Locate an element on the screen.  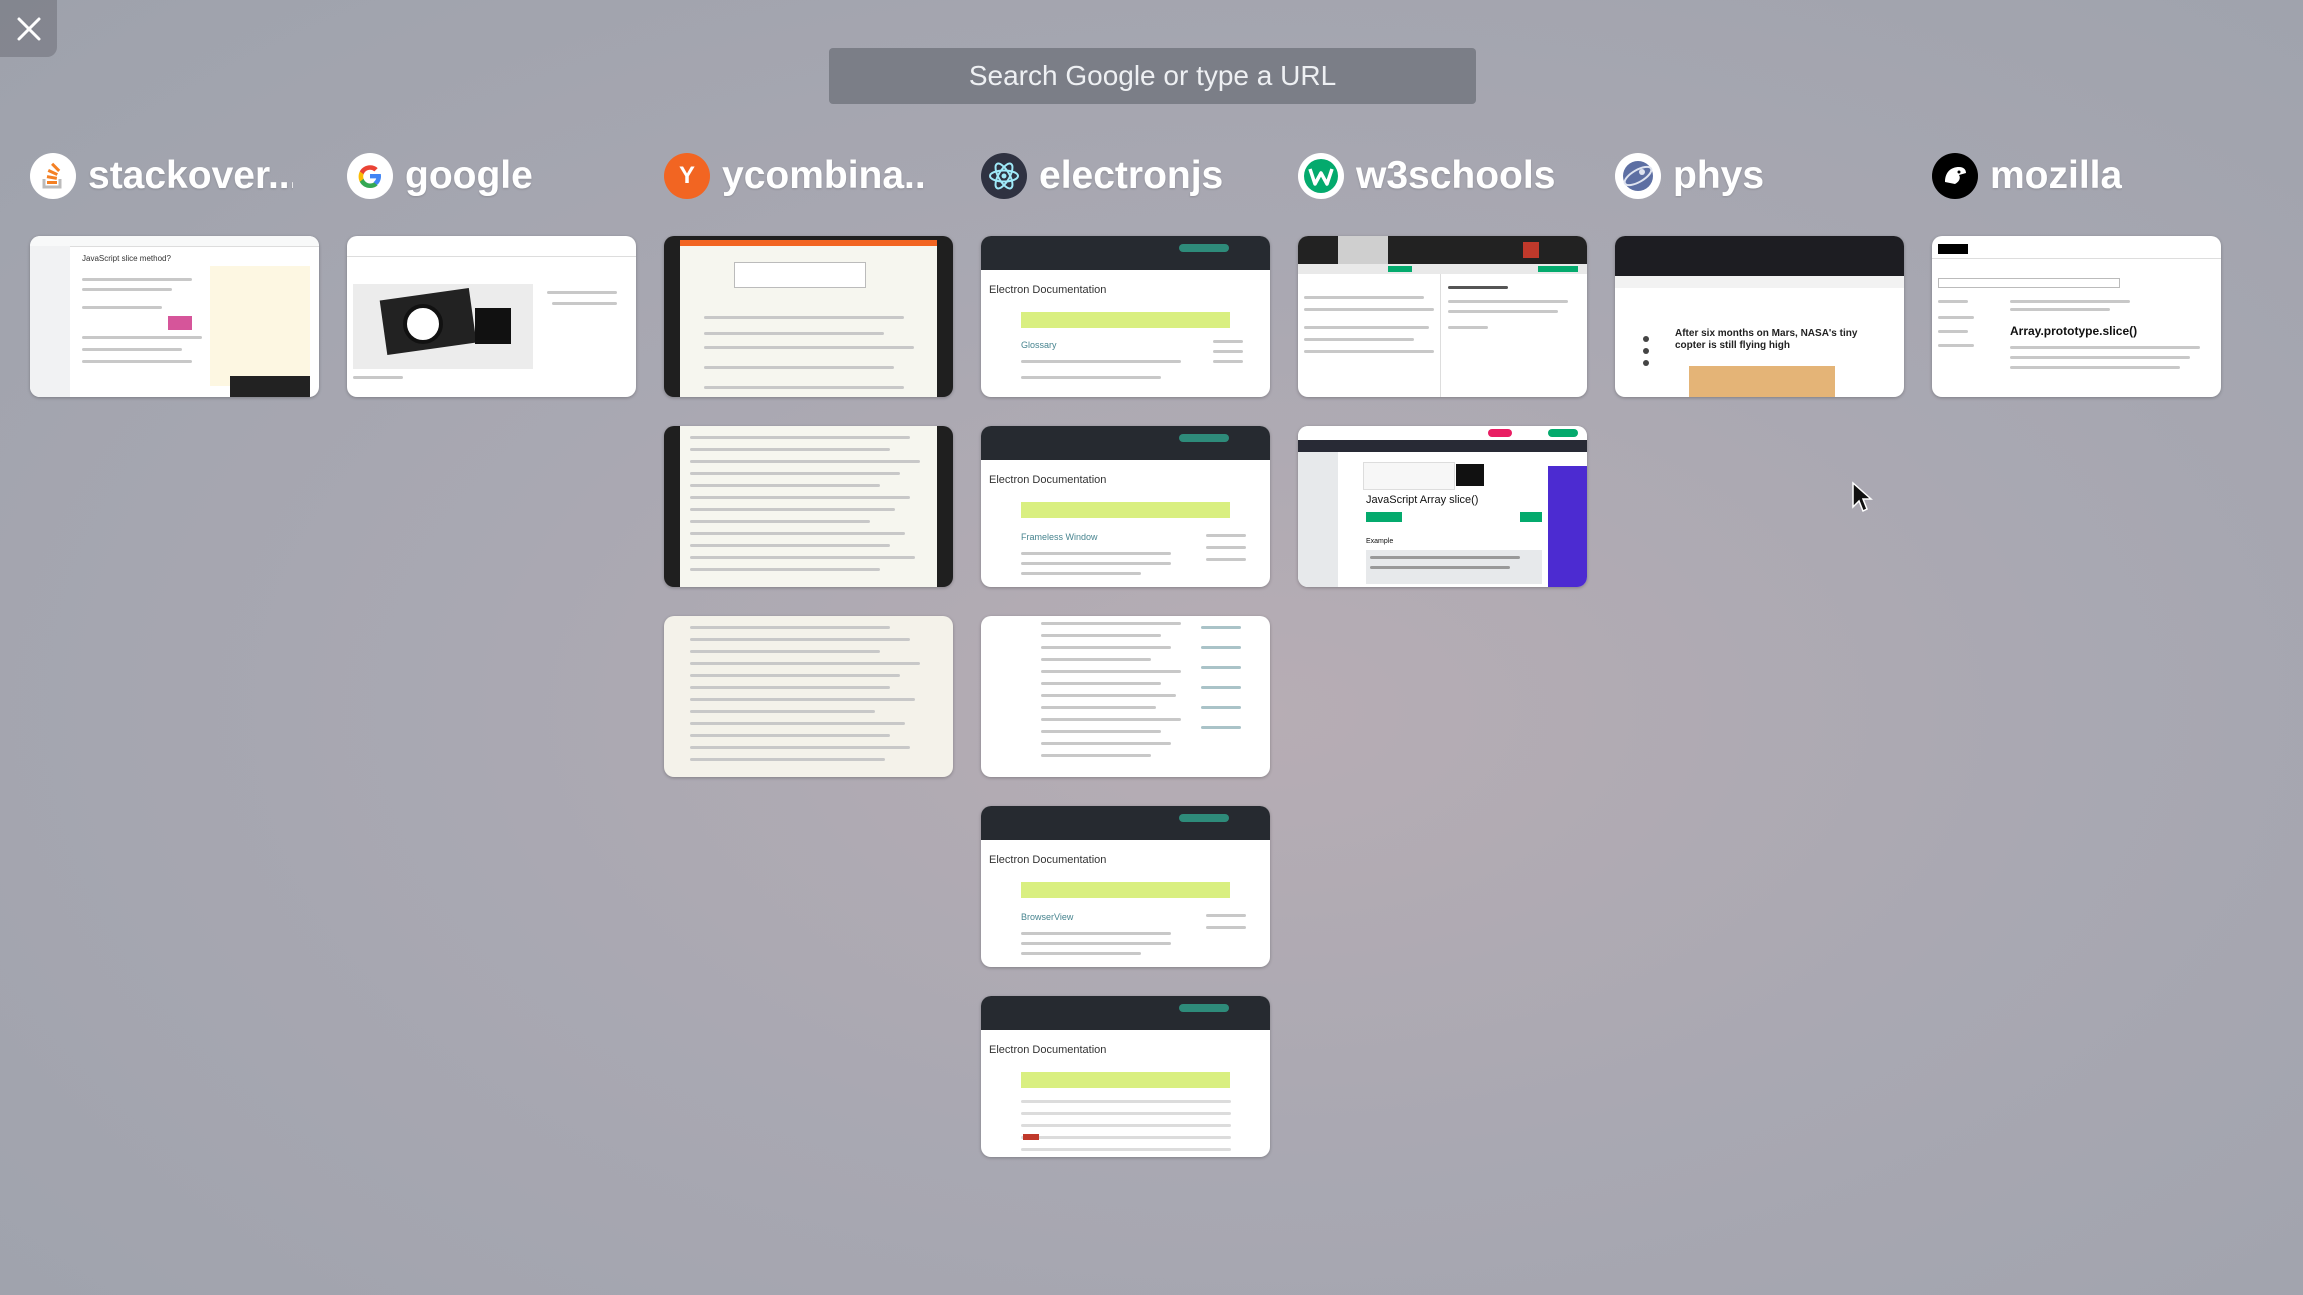
tab-thumbnail-electron-frameless: Electron Documentation Frameless Window is located at coordinates (1125, 506).